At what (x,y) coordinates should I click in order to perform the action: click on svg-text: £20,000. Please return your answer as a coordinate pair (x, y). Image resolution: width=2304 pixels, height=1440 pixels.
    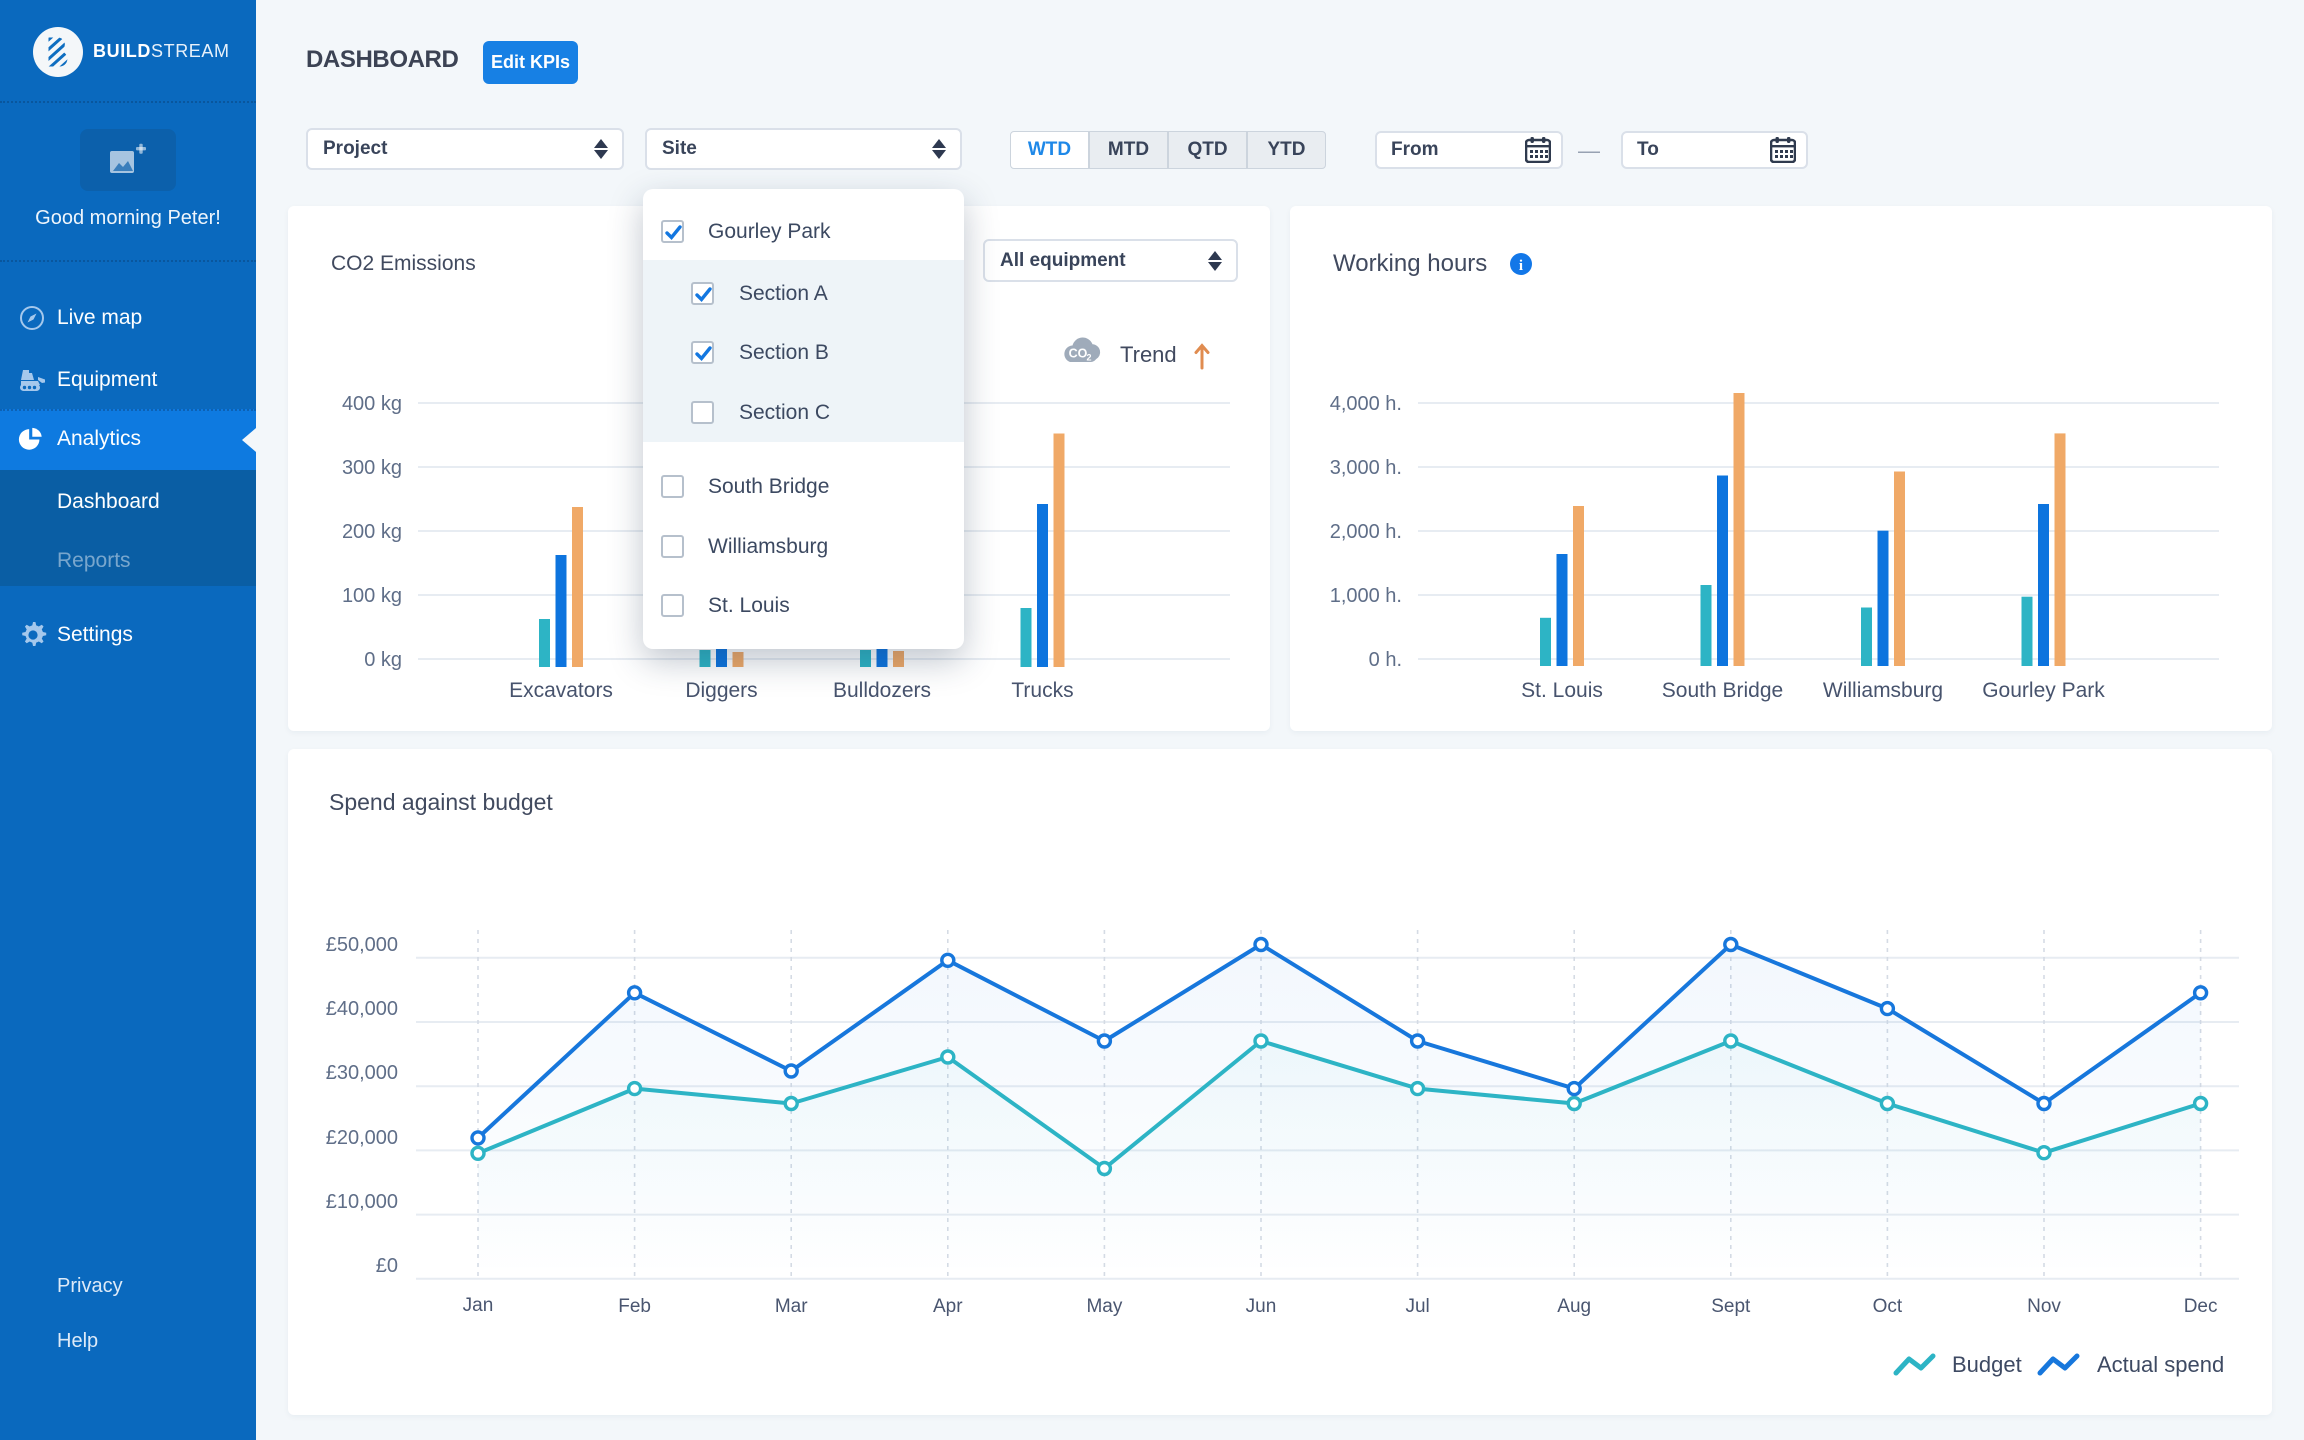
    Looking at the image, I should click on (362, 1138).